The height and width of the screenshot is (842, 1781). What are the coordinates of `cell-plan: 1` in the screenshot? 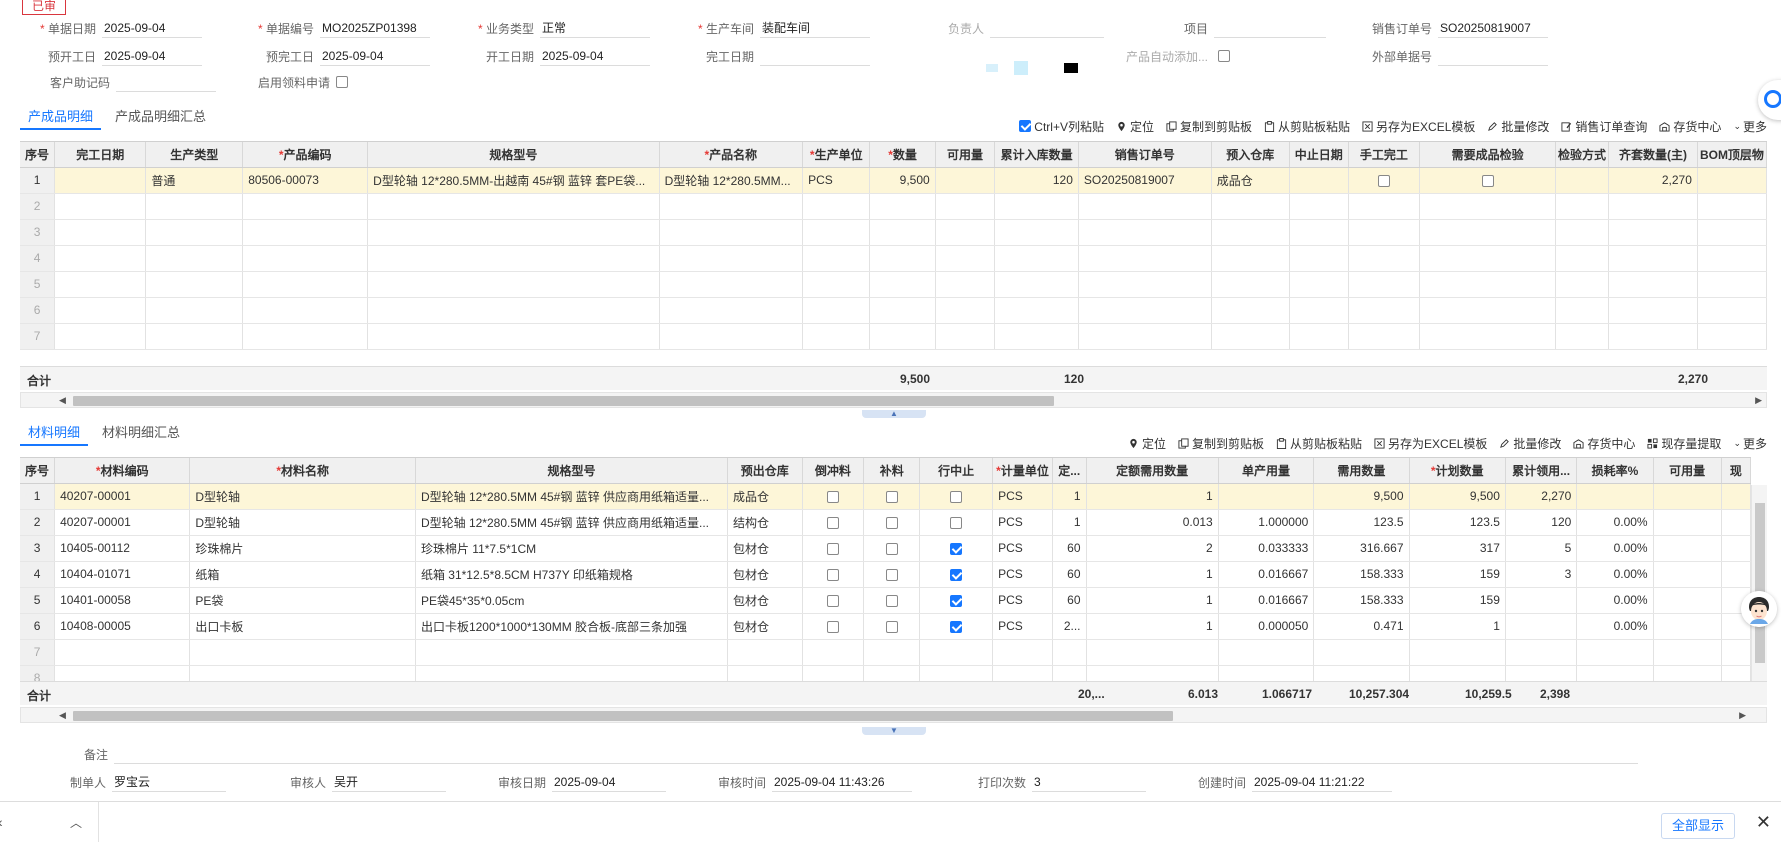 It's located at (1457, 626).